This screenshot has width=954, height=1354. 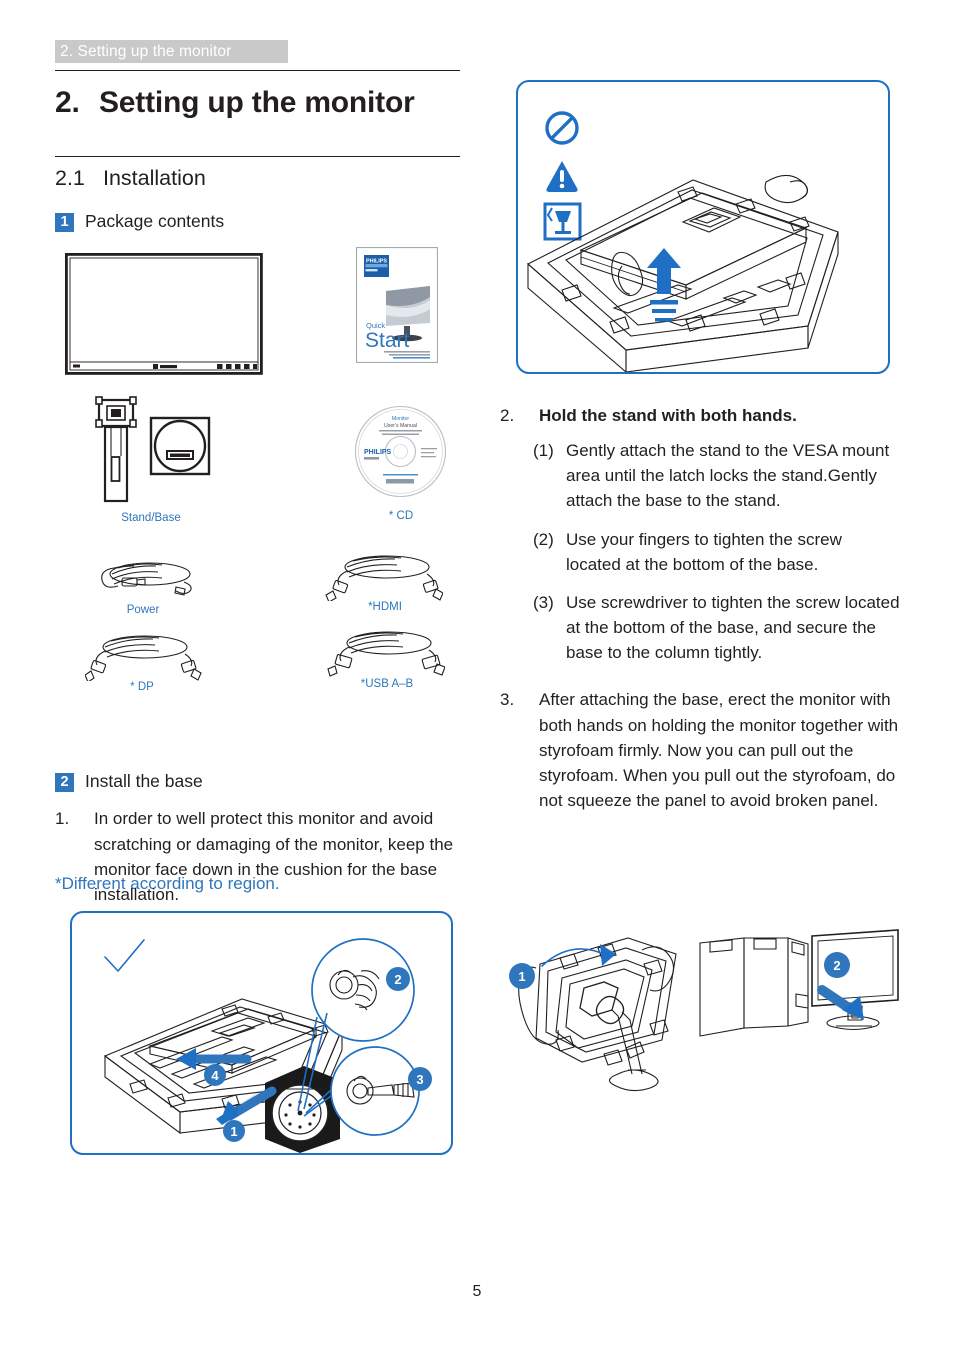 What do you see at coordinates (154, 177) in the screenshot?
I see `section-title: Installation` at bounding box center [154, 177].